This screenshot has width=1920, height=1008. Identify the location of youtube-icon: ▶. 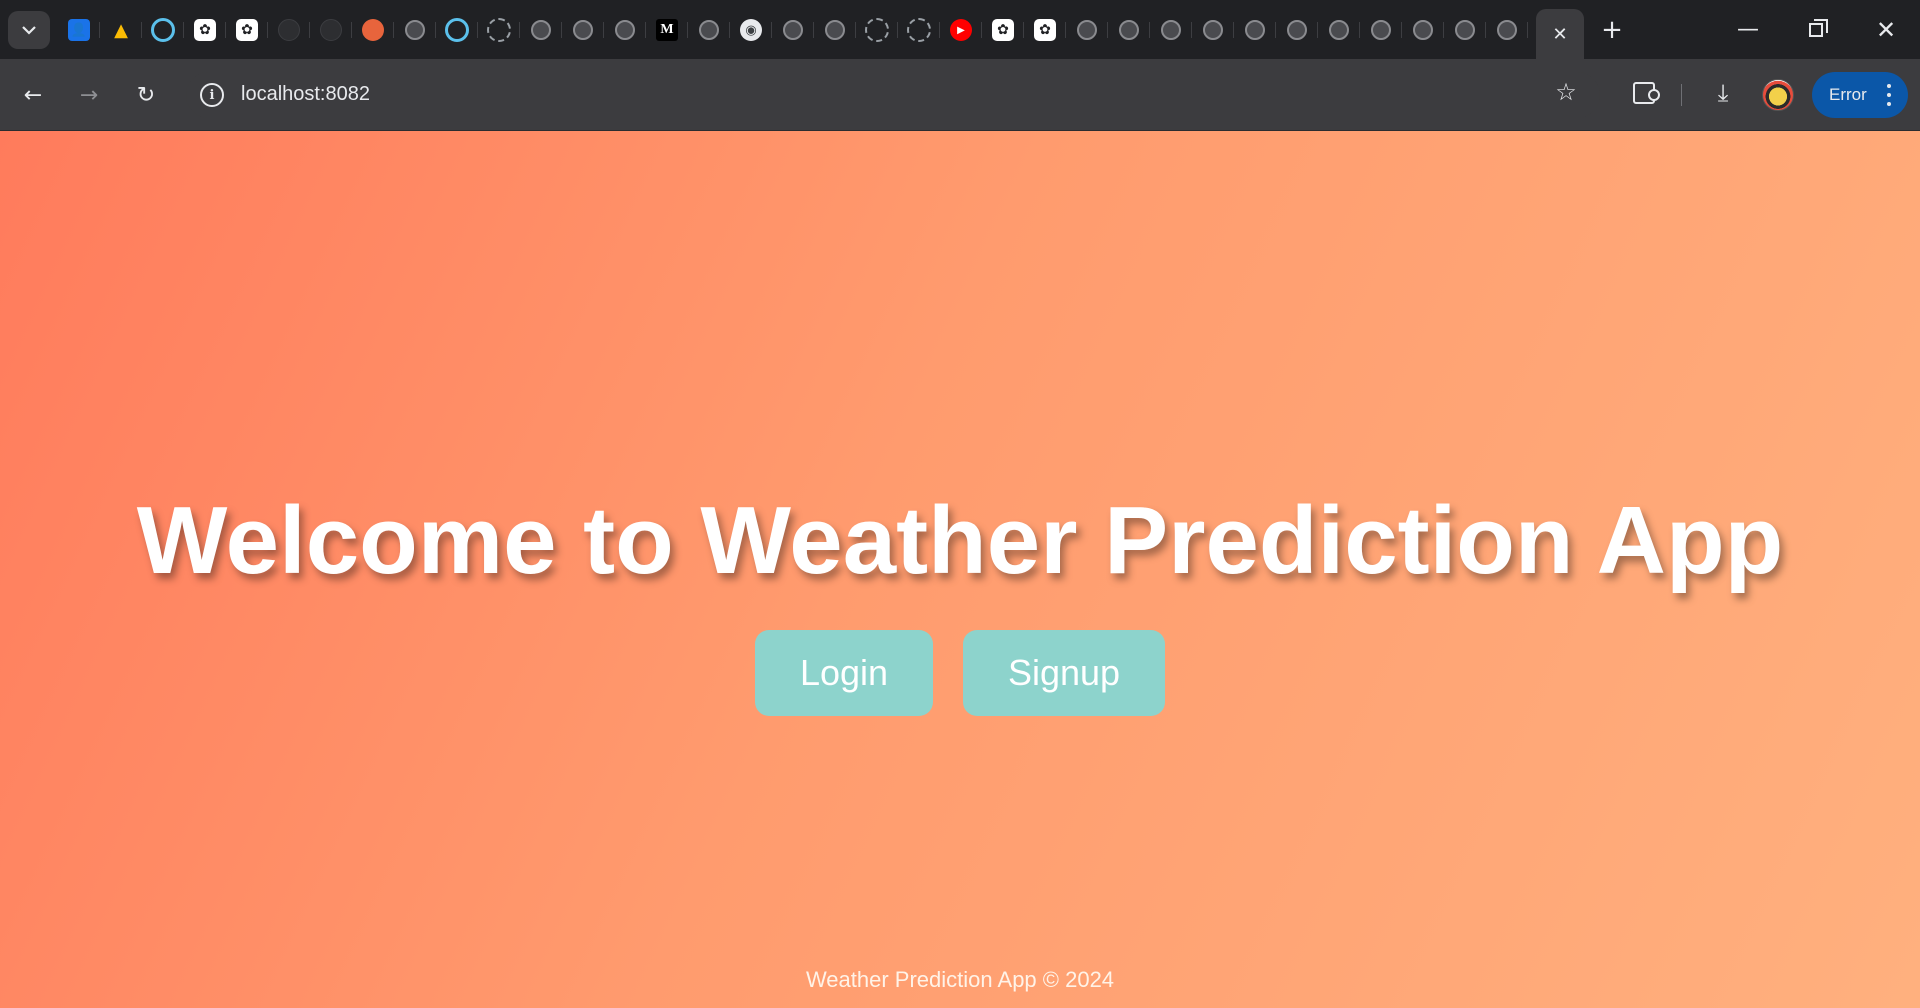
(961, 30).